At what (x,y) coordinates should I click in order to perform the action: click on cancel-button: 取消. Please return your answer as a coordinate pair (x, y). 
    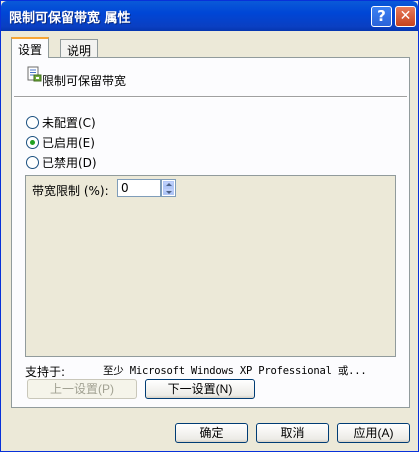
    Looking at the image, I should click on (292, 433).